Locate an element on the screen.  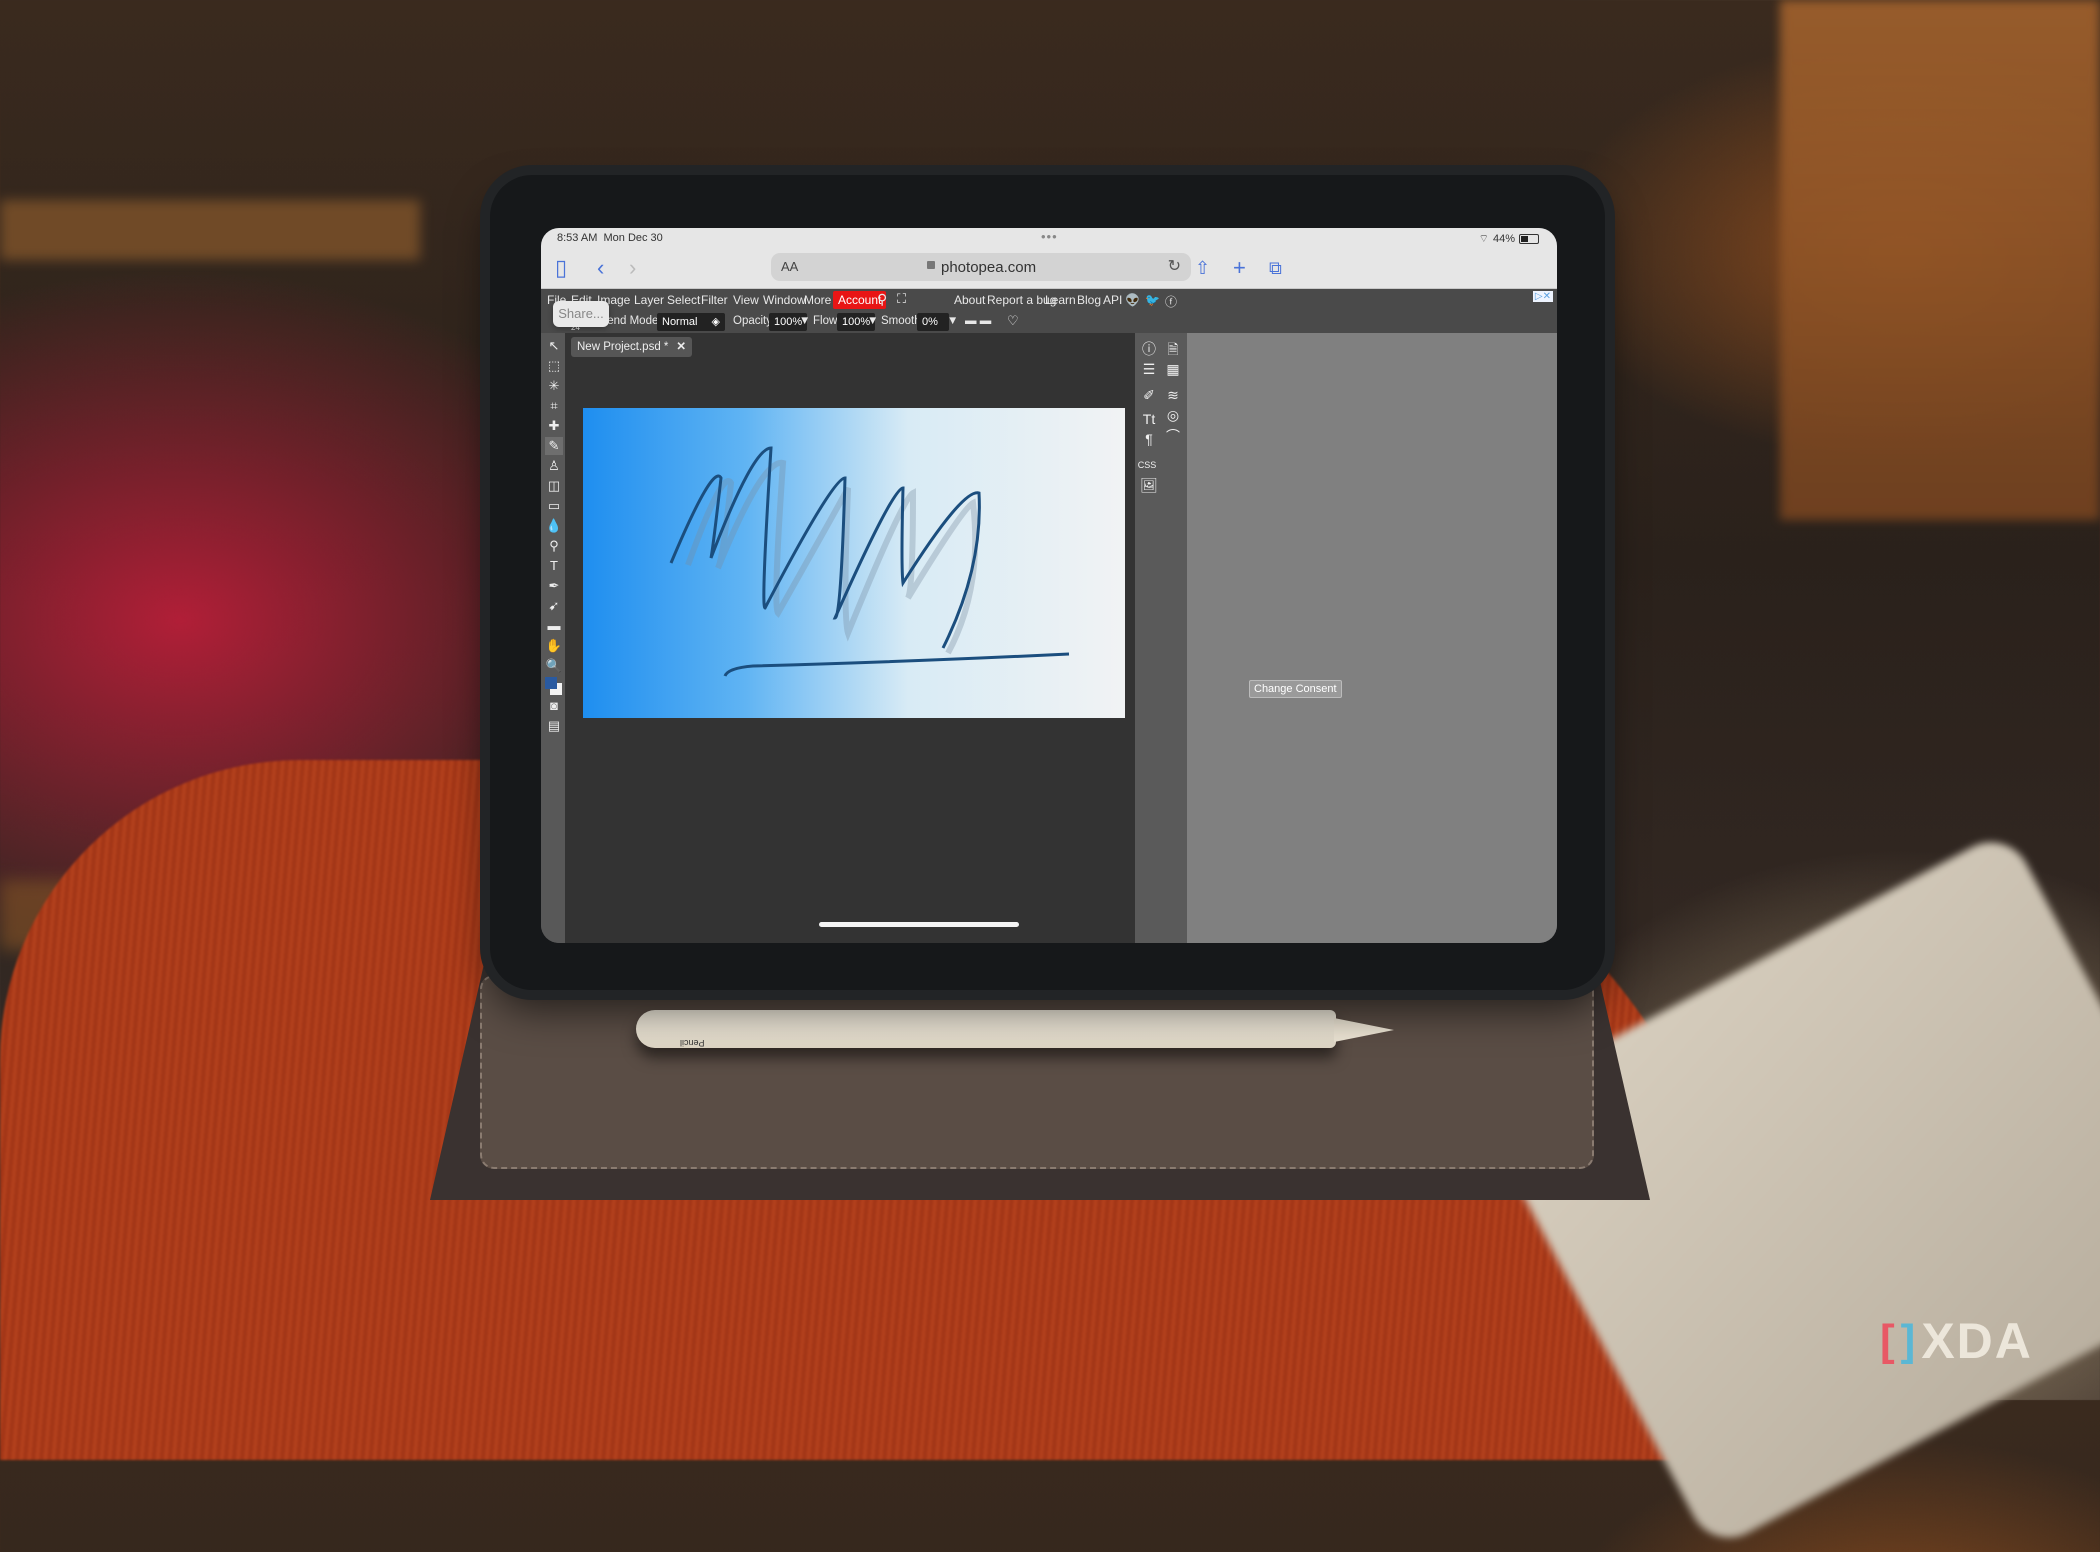
document-tab: New Project.psd * ✕ is located at coordinates (632, 347).